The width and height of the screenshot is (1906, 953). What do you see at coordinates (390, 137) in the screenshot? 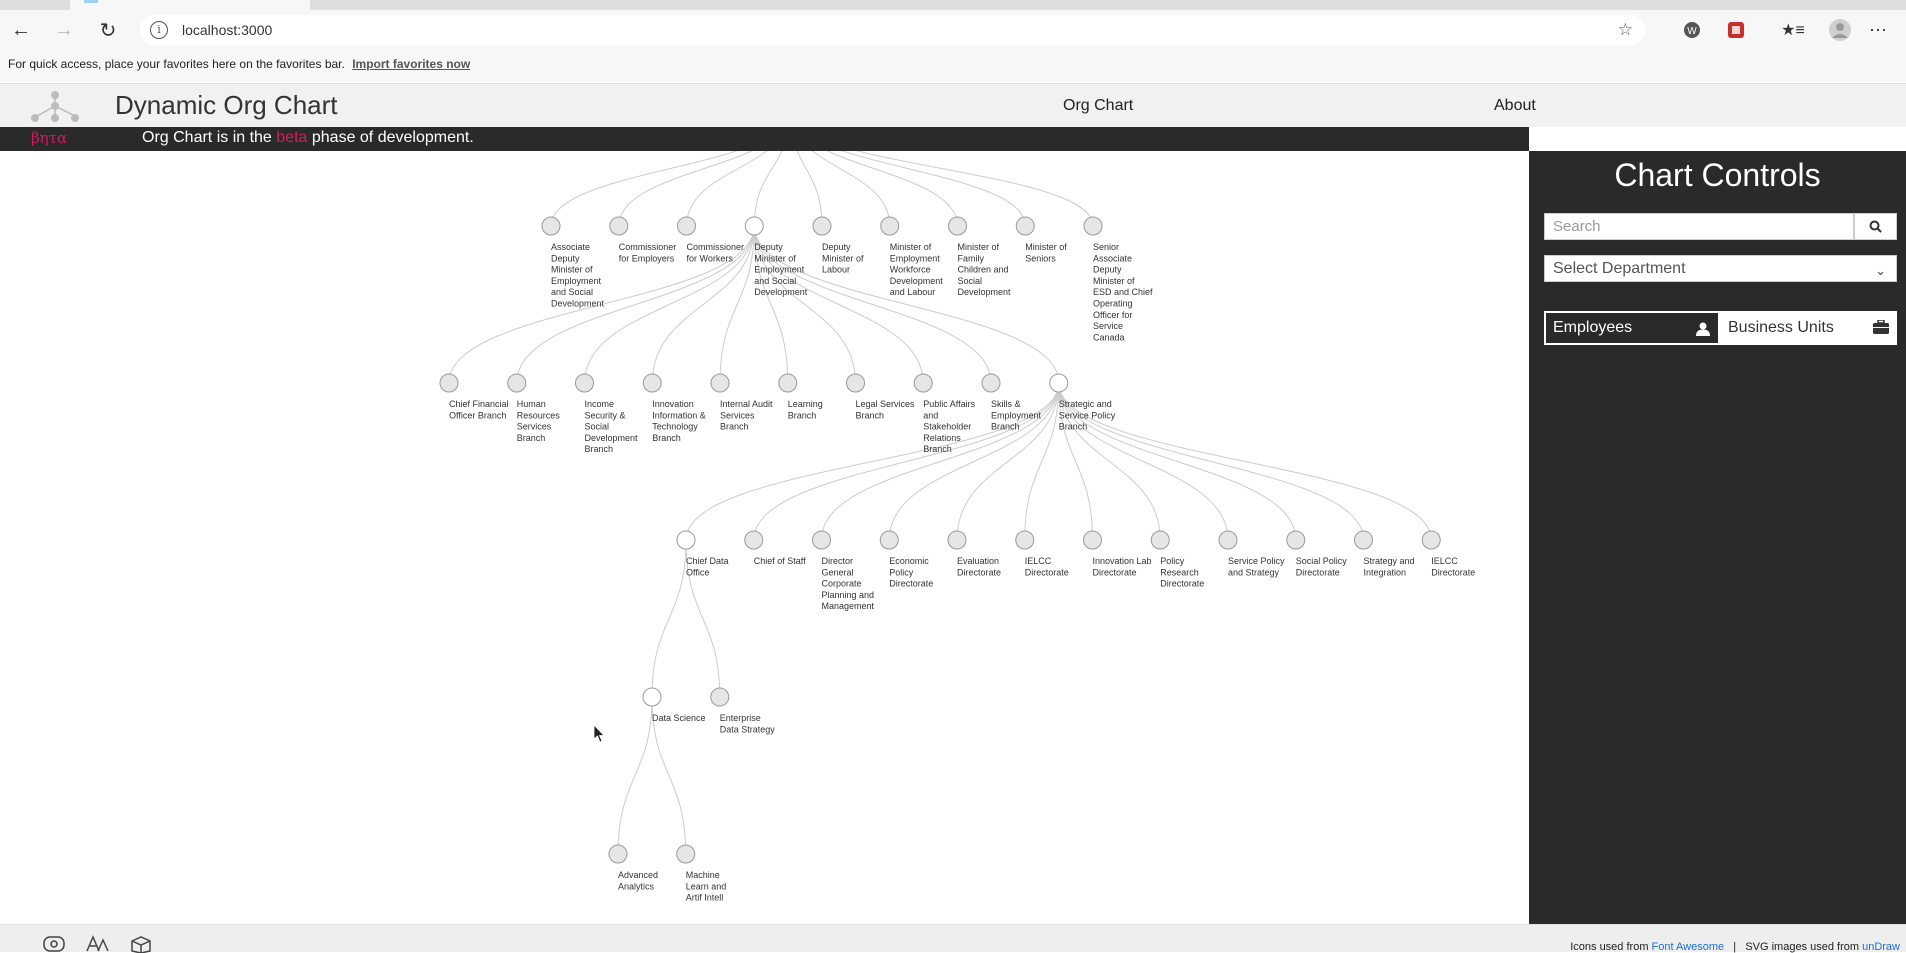
I see `beta-message-end: phase of development.` at bounding box center [390, 137].